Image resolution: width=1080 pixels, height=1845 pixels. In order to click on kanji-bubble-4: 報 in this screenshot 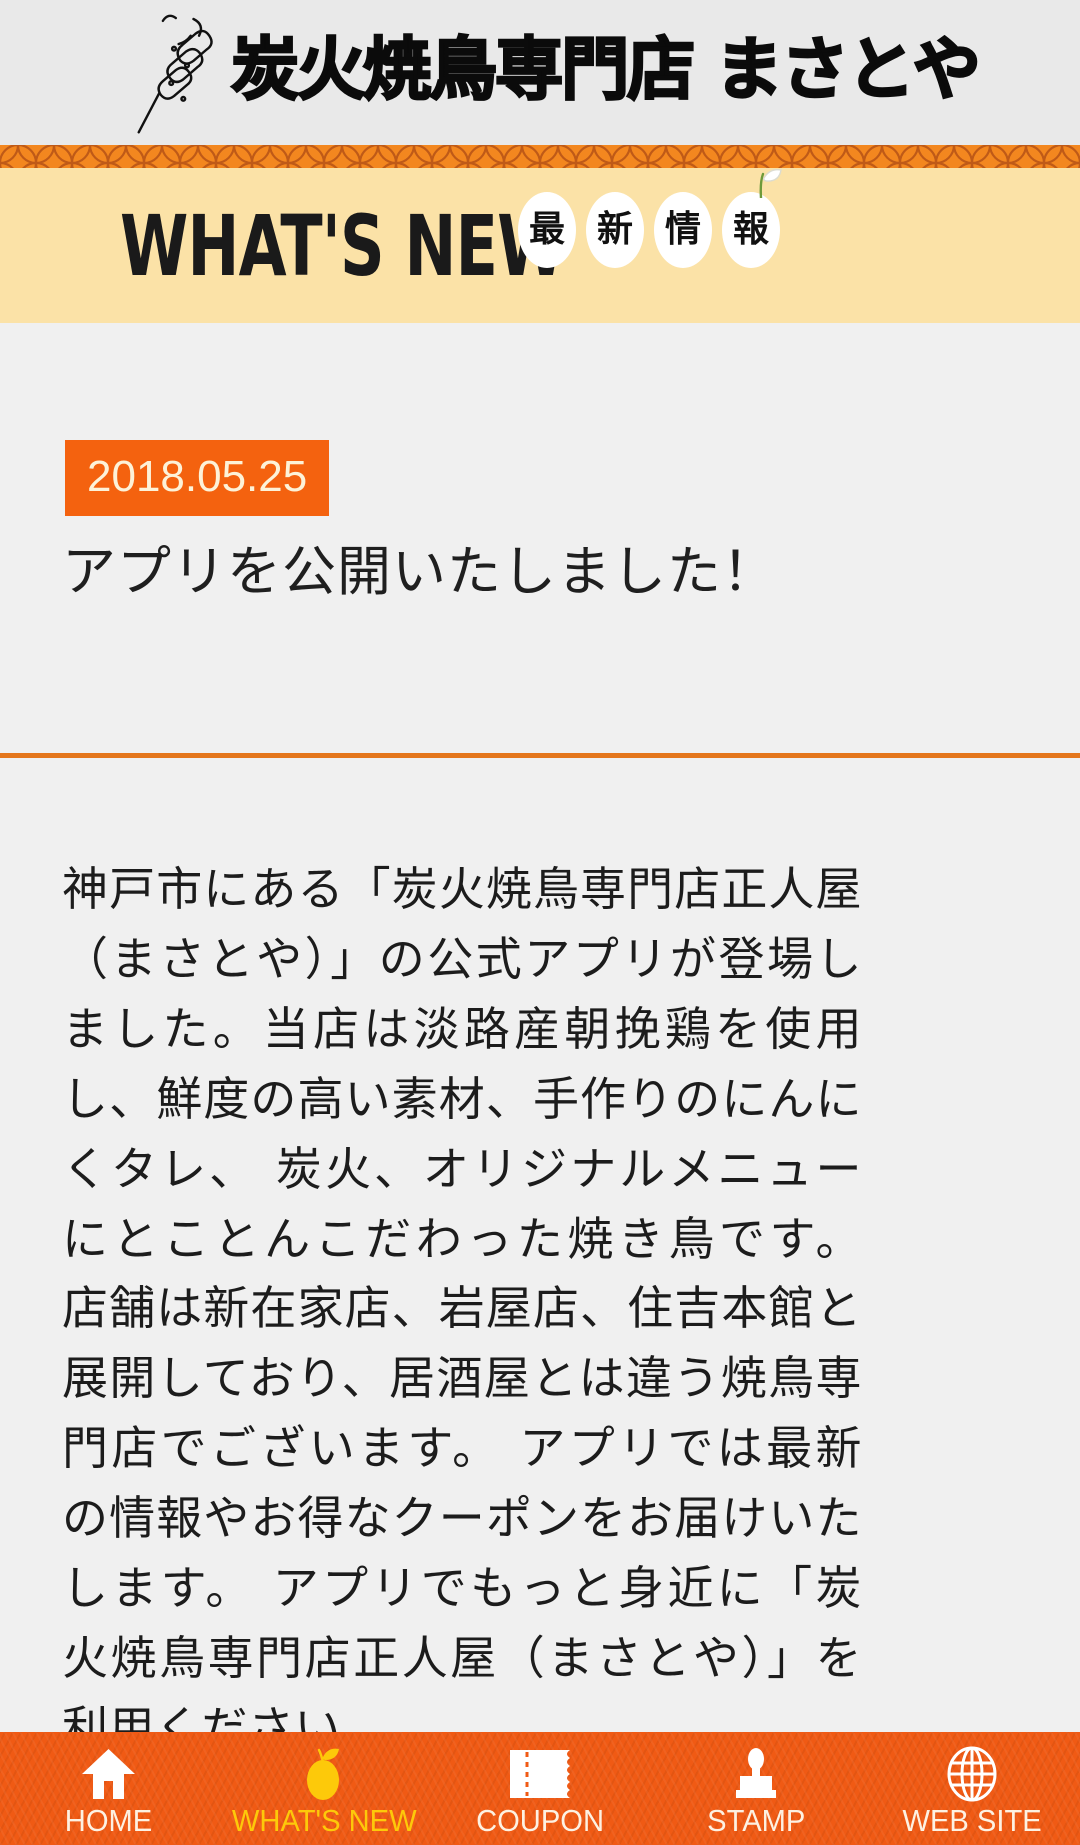, I will do `click(752, 218)`.